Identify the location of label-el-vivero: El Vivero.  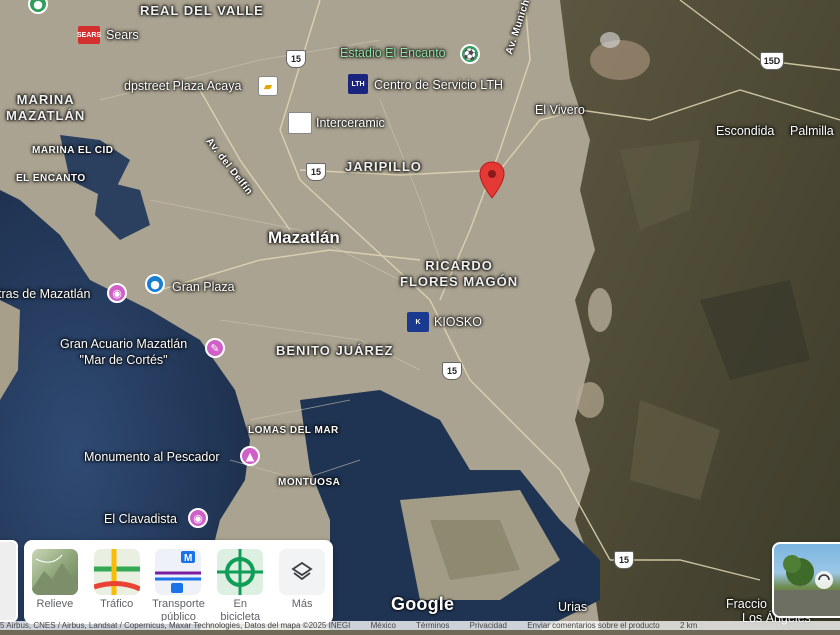
(560, 110).